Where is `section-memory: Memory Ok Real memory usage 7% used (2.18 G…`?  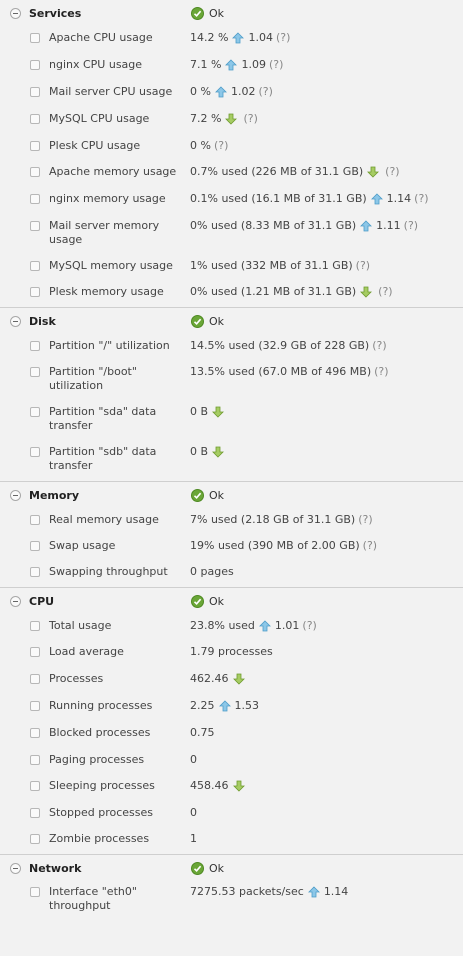 section-memory: Memory Ok Real memory usage 7% used (2.18 G… is located at coordinates (231, 534).